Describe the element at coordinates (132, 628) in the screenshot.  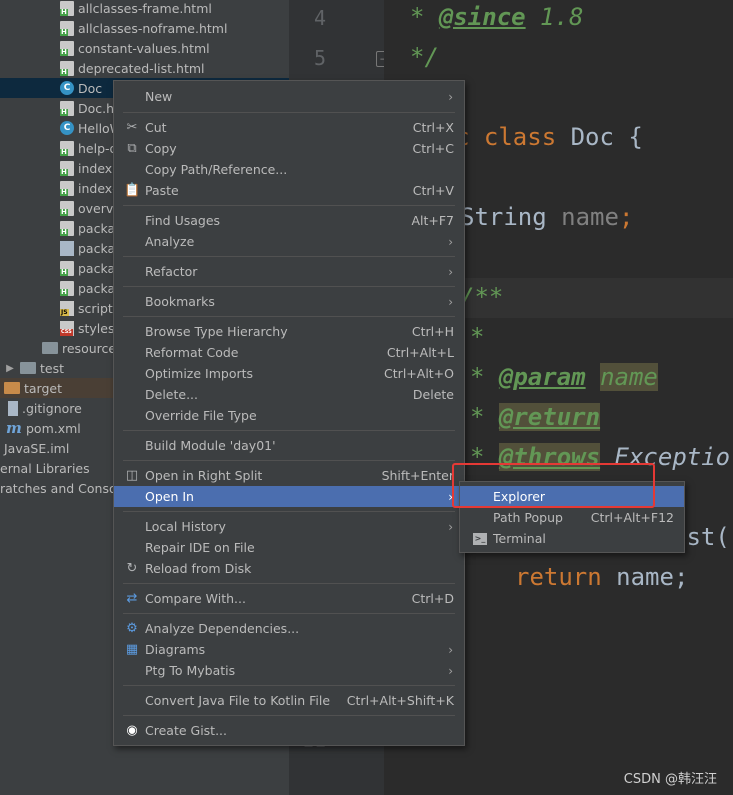
I see `dependencies-icon: ⚙` at that location.